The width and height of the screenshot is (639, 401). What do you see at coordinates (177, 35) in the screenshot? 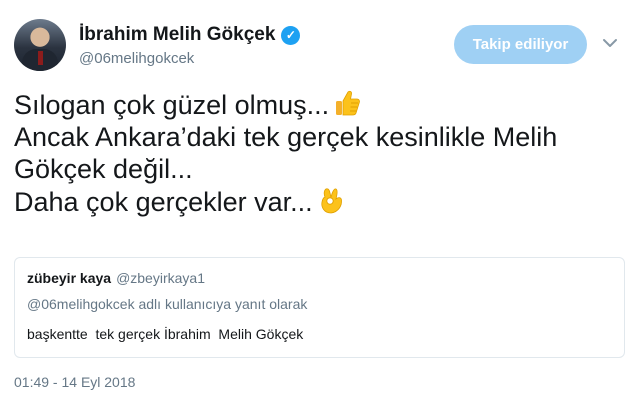
I see `author-name: İbrahim Melih Gökçek` at bounding box center [177, 35].